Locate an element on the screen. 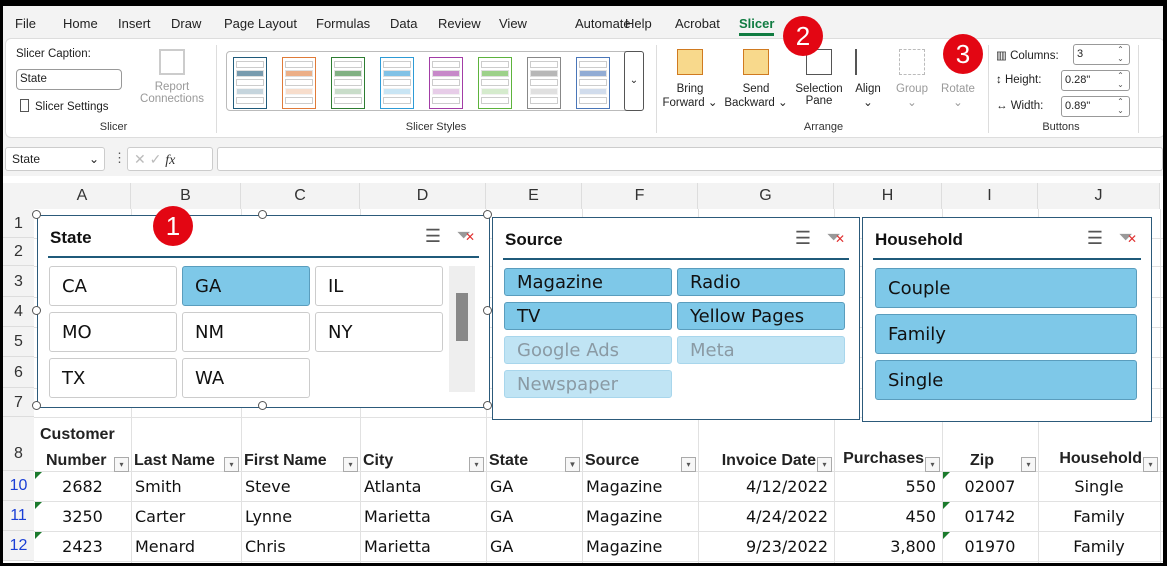  slicer-item-tv: TV is located at coordinates (588, 316).